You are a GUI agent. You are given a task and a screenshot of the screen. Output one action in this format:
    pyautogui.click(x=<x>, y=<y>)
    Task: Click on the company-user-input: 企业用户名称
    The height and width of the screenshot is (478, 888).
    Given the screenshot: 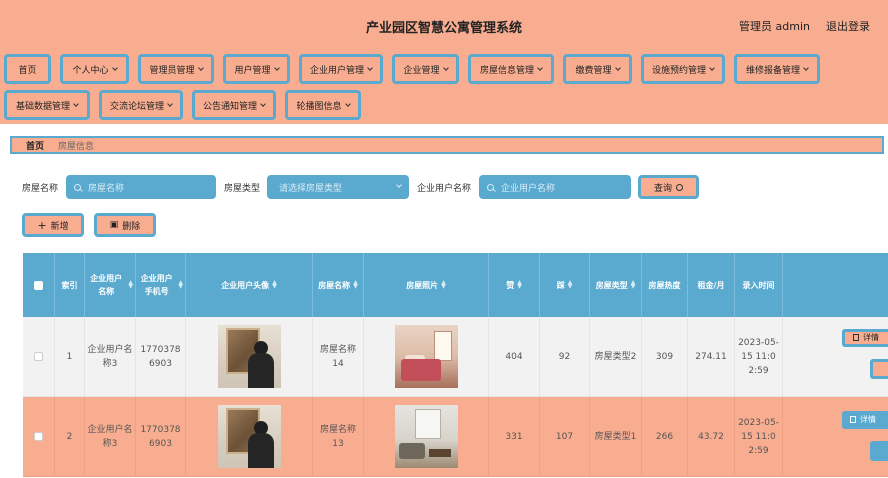 What is the action you would take?
    pyautogui.click(x=555, y=187)
    